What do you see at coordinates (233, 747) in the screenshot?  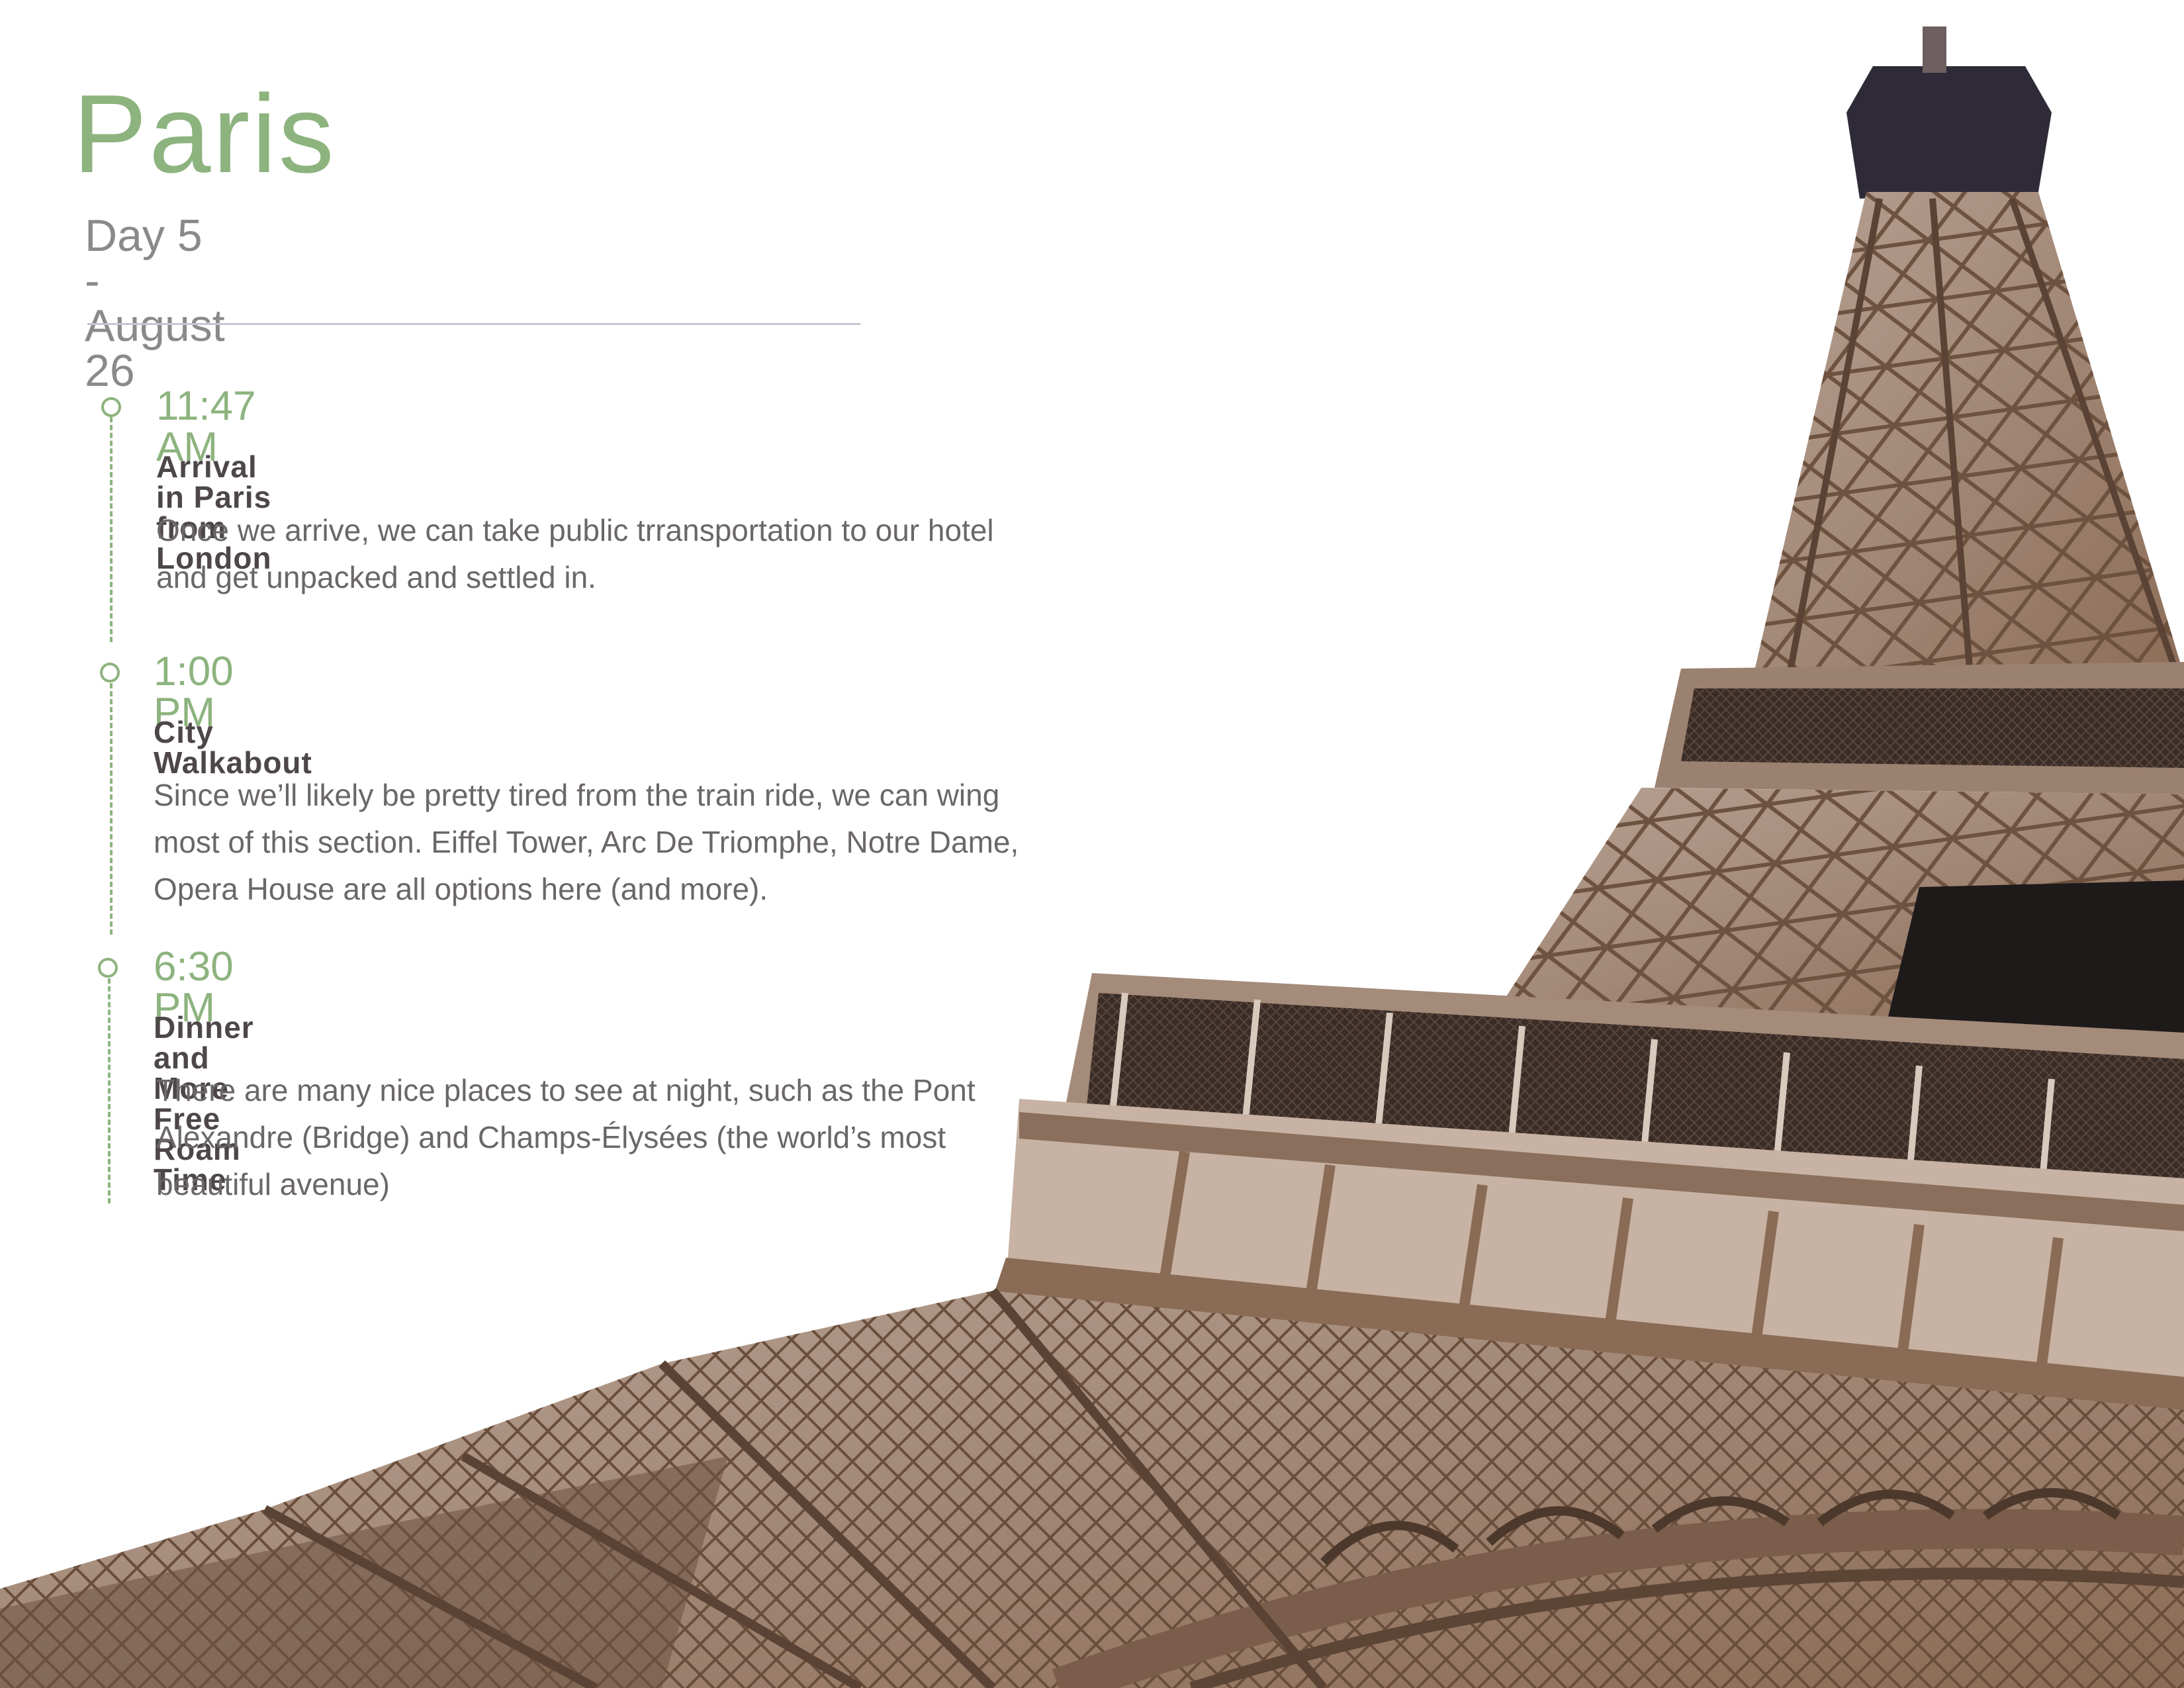 I see `event-title: City Walkabout` at bounding box center [233, 747].